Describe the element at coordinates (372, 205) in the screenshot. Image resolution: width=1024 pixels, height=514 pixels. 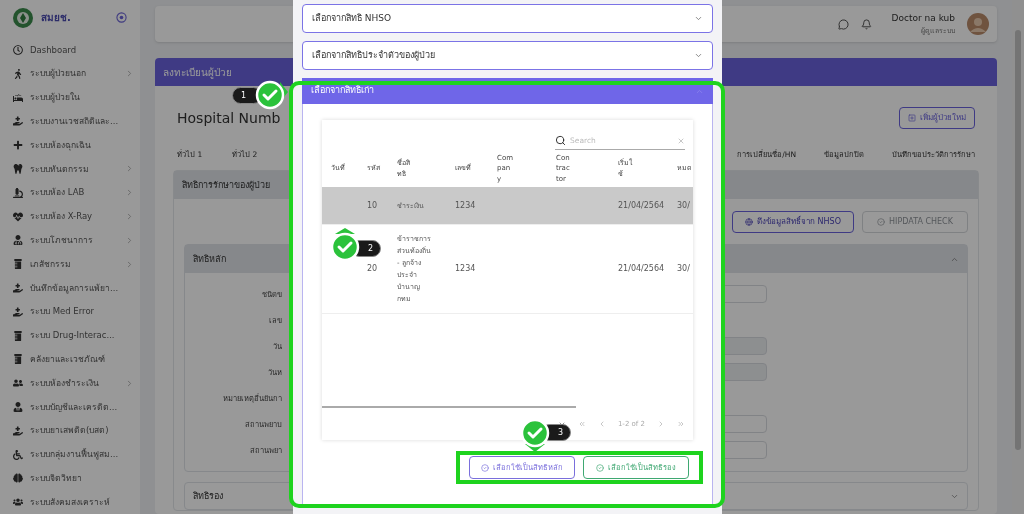
I see `table-cell: 10` at that location.